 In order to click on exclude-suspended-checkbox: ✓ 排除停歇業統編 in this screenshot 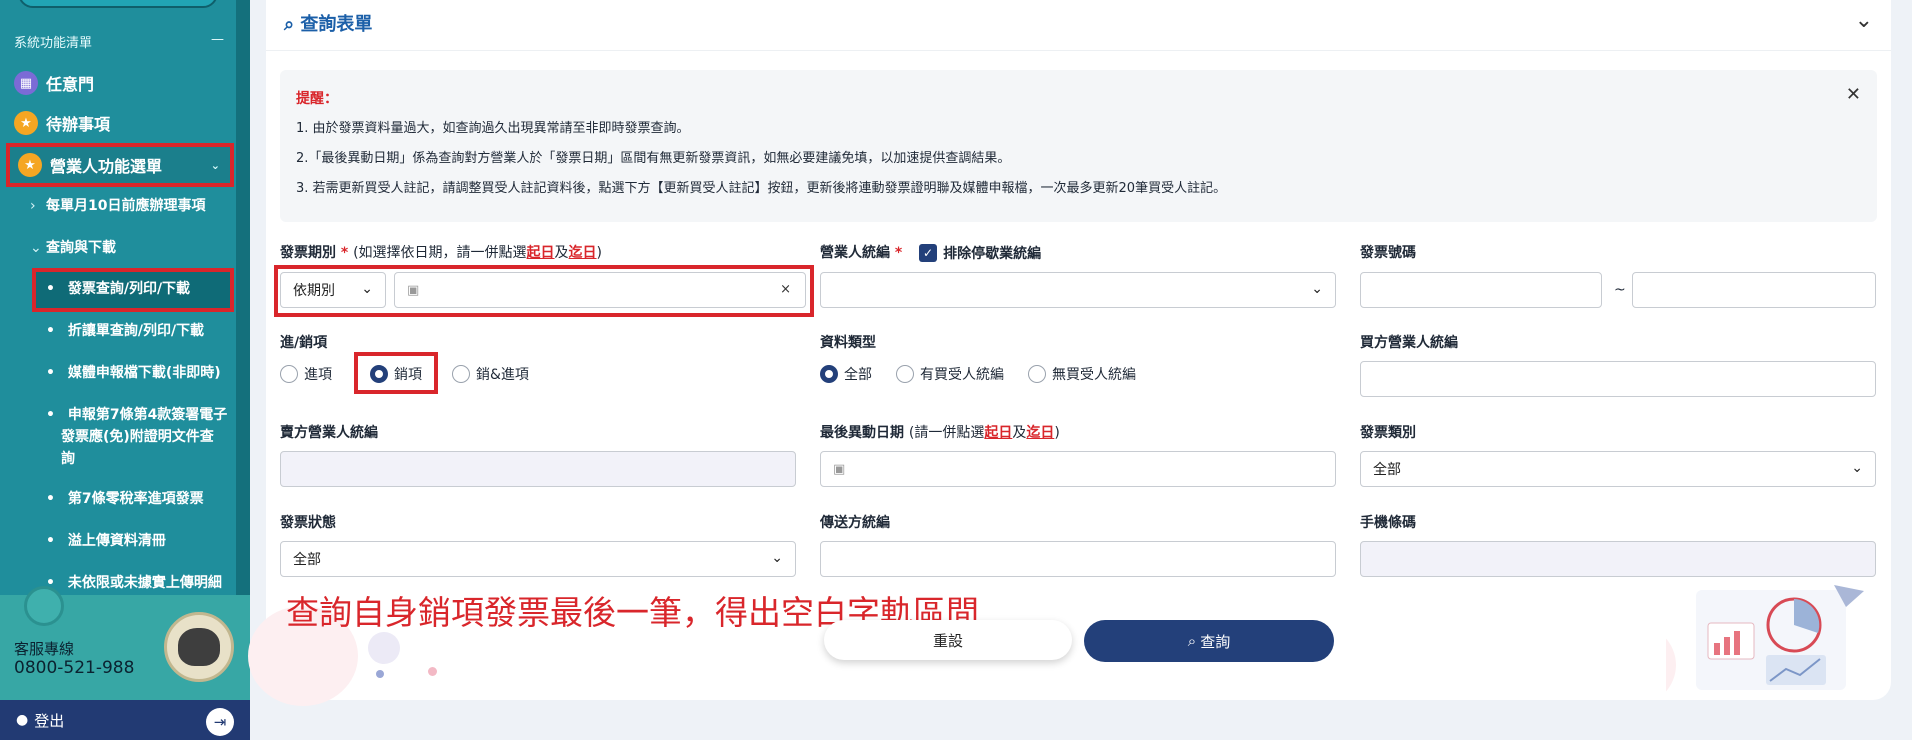, I will do `click(974, 253)`.